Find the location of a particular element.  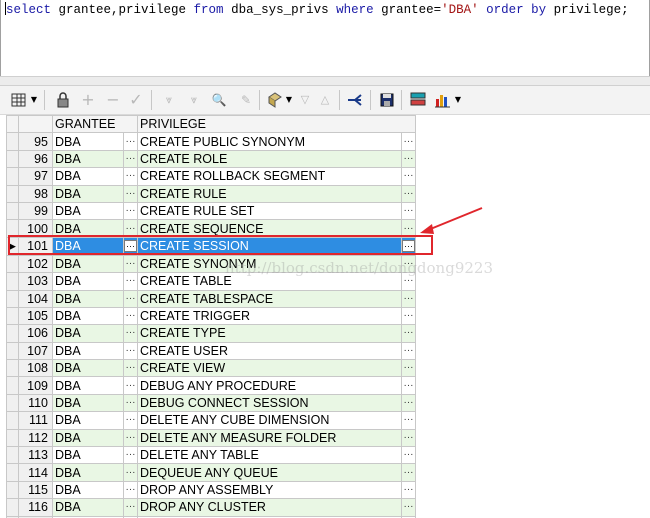

chart-dropdown-icon: ▼ is located at coordinates (458, 100).